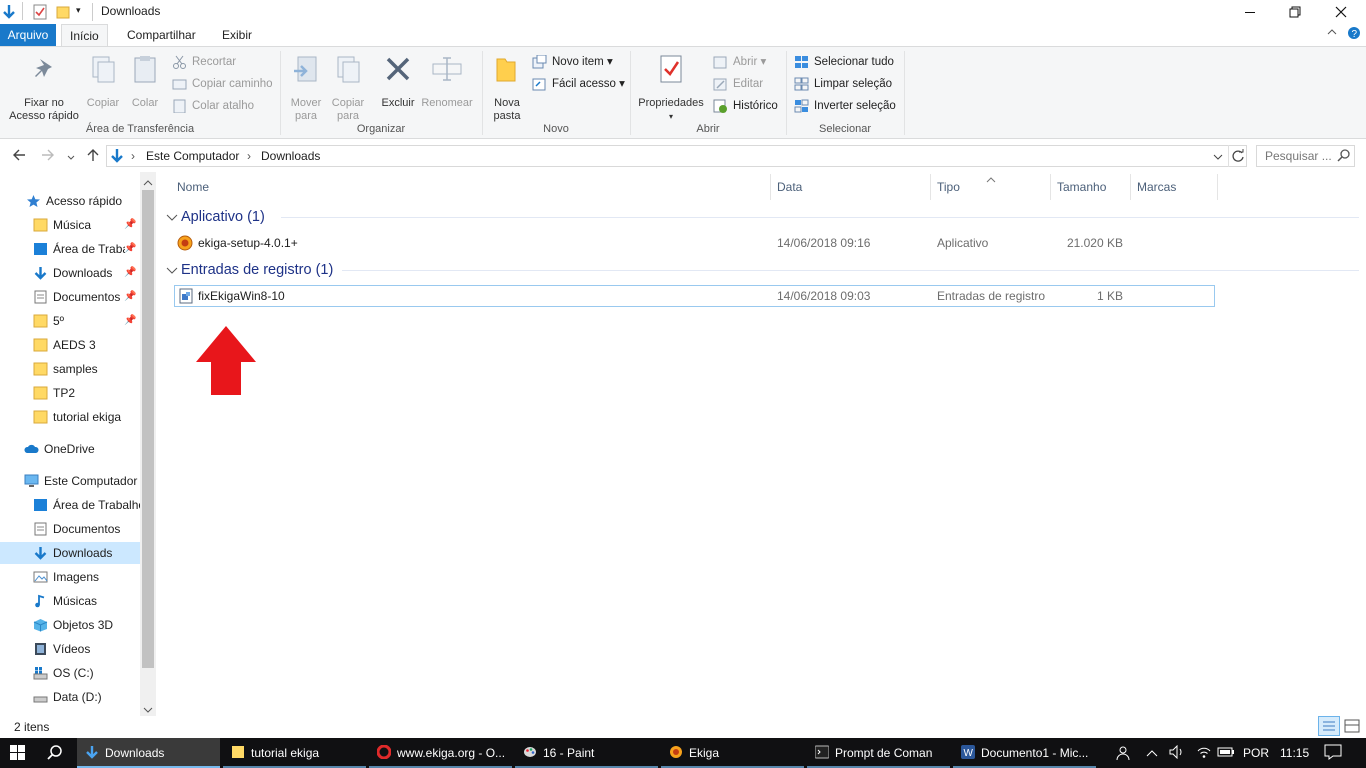 This screenshot has height=768, width=1366. What do you see at coordinates (676, 156) in the screenshot?
I see `address-bar: › Este Computador › Downloads` at bounding box center [676, 156].